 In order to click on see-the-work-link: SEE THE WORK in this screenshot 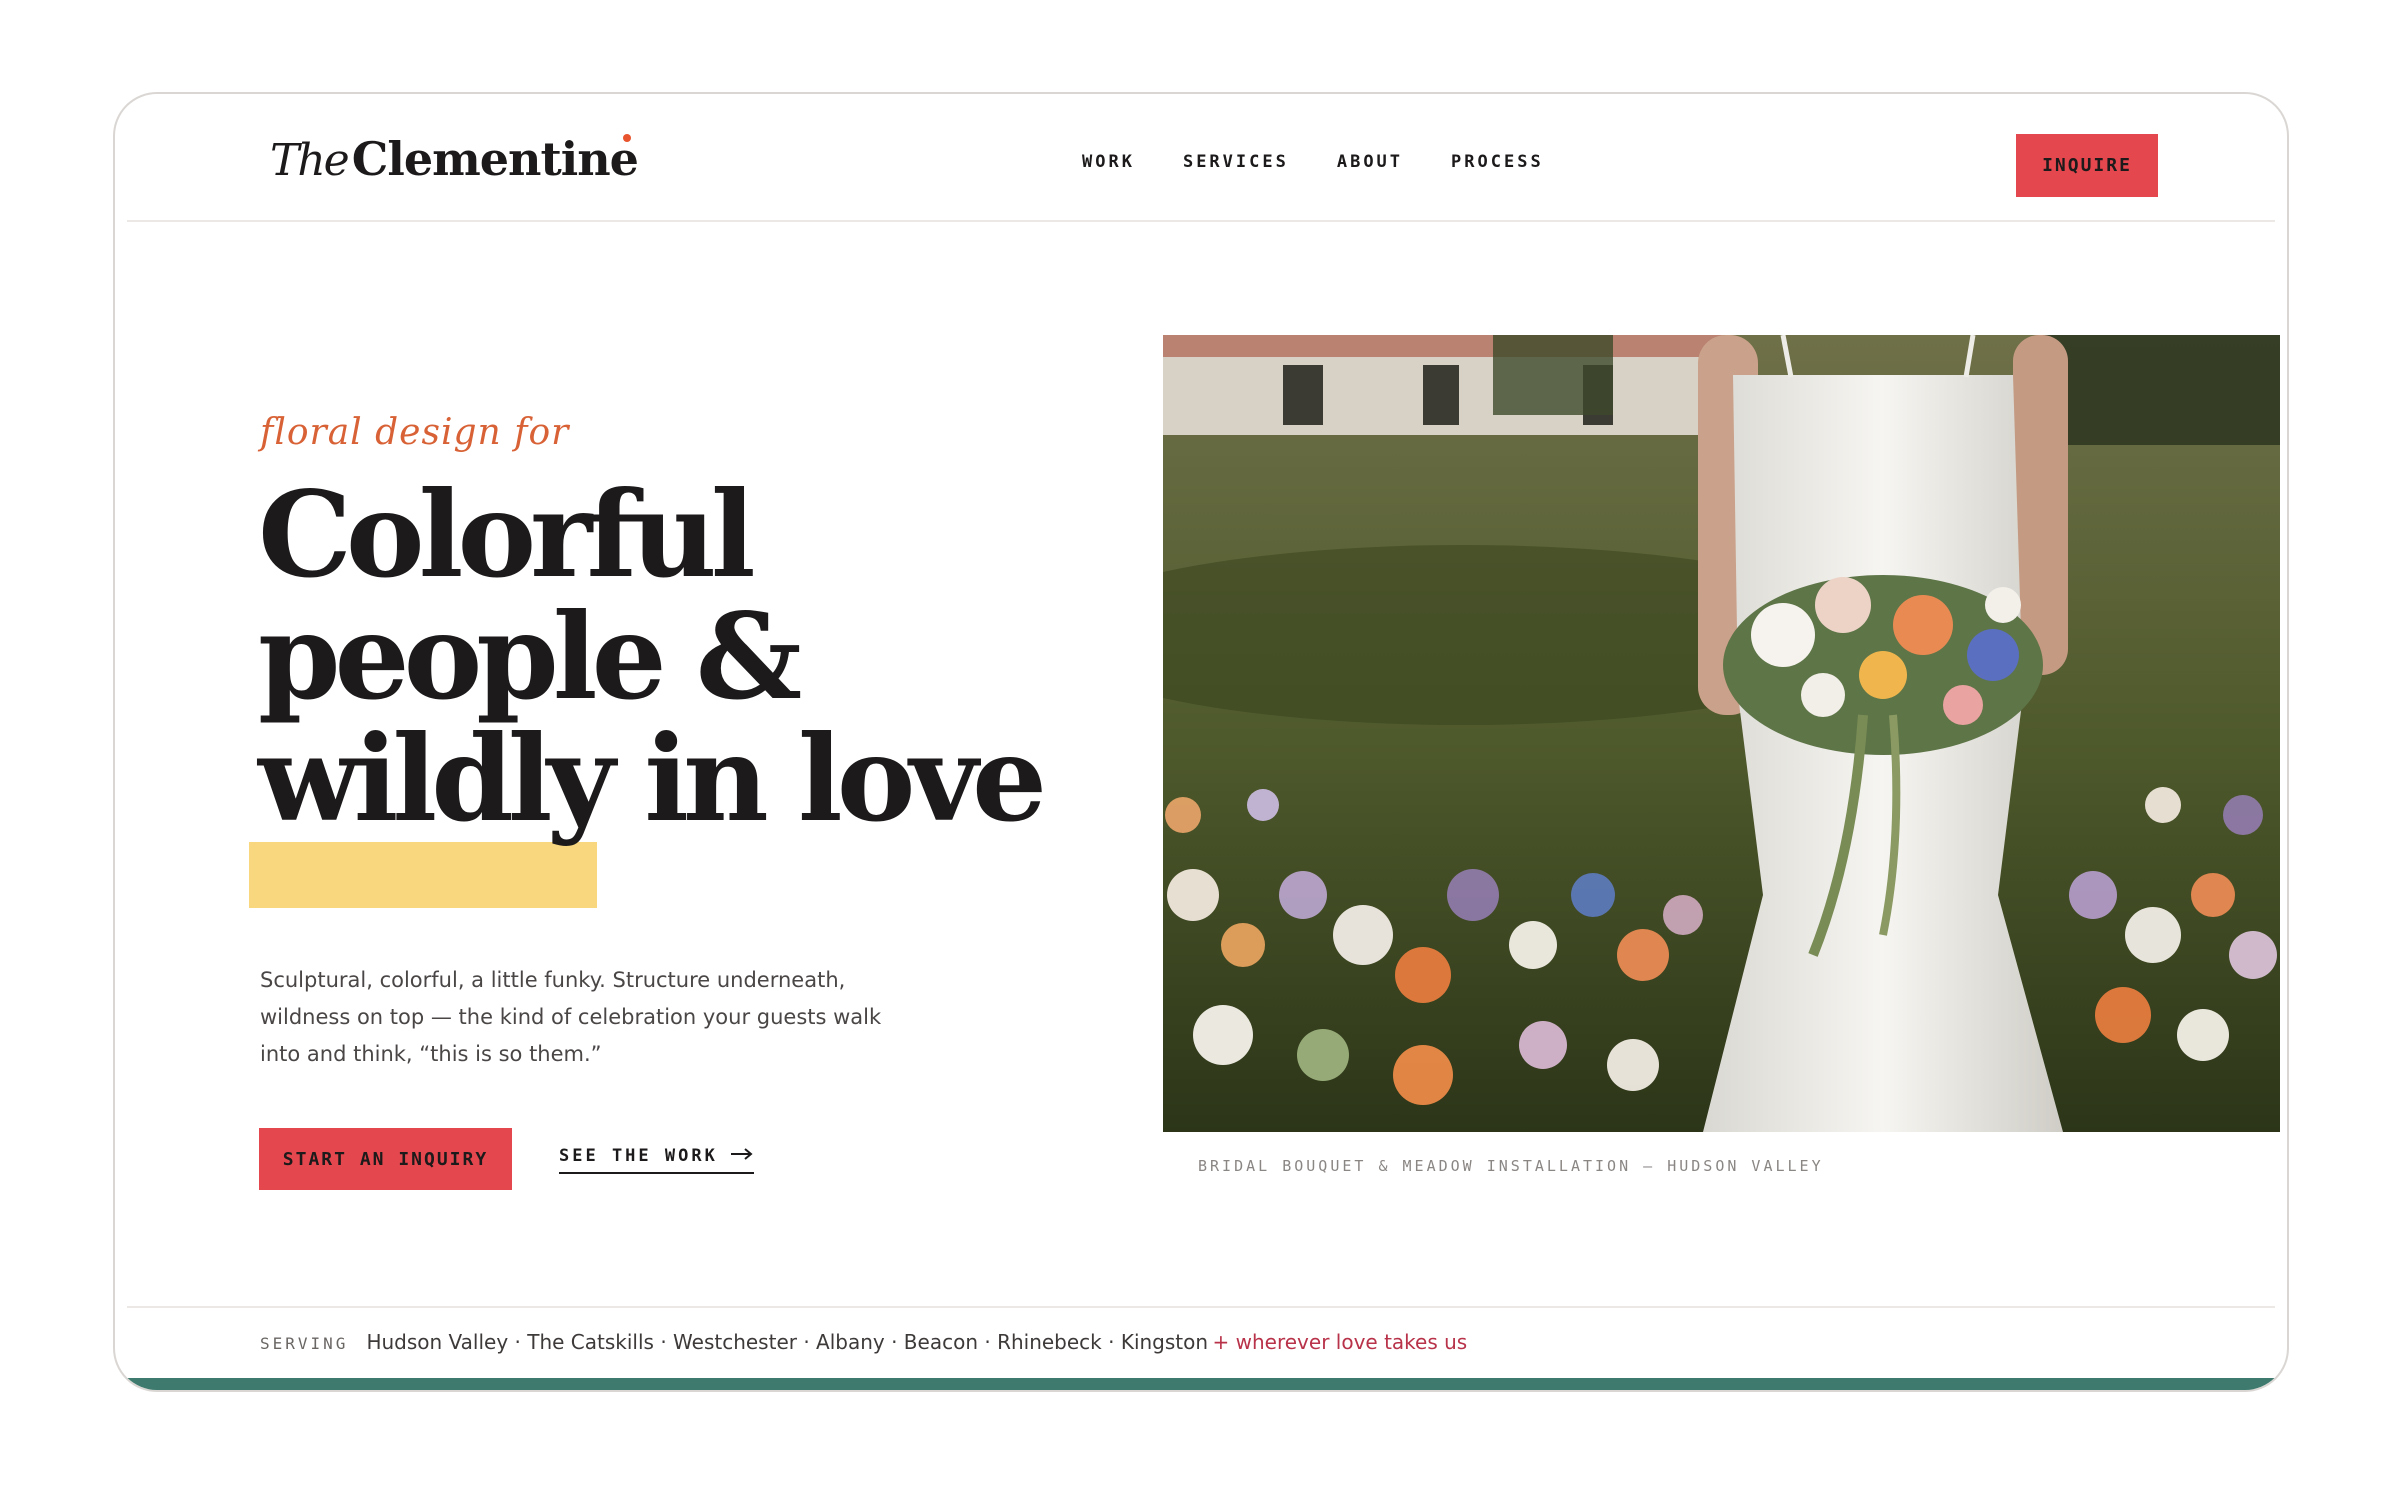, I will do `click(656, 1160)`.